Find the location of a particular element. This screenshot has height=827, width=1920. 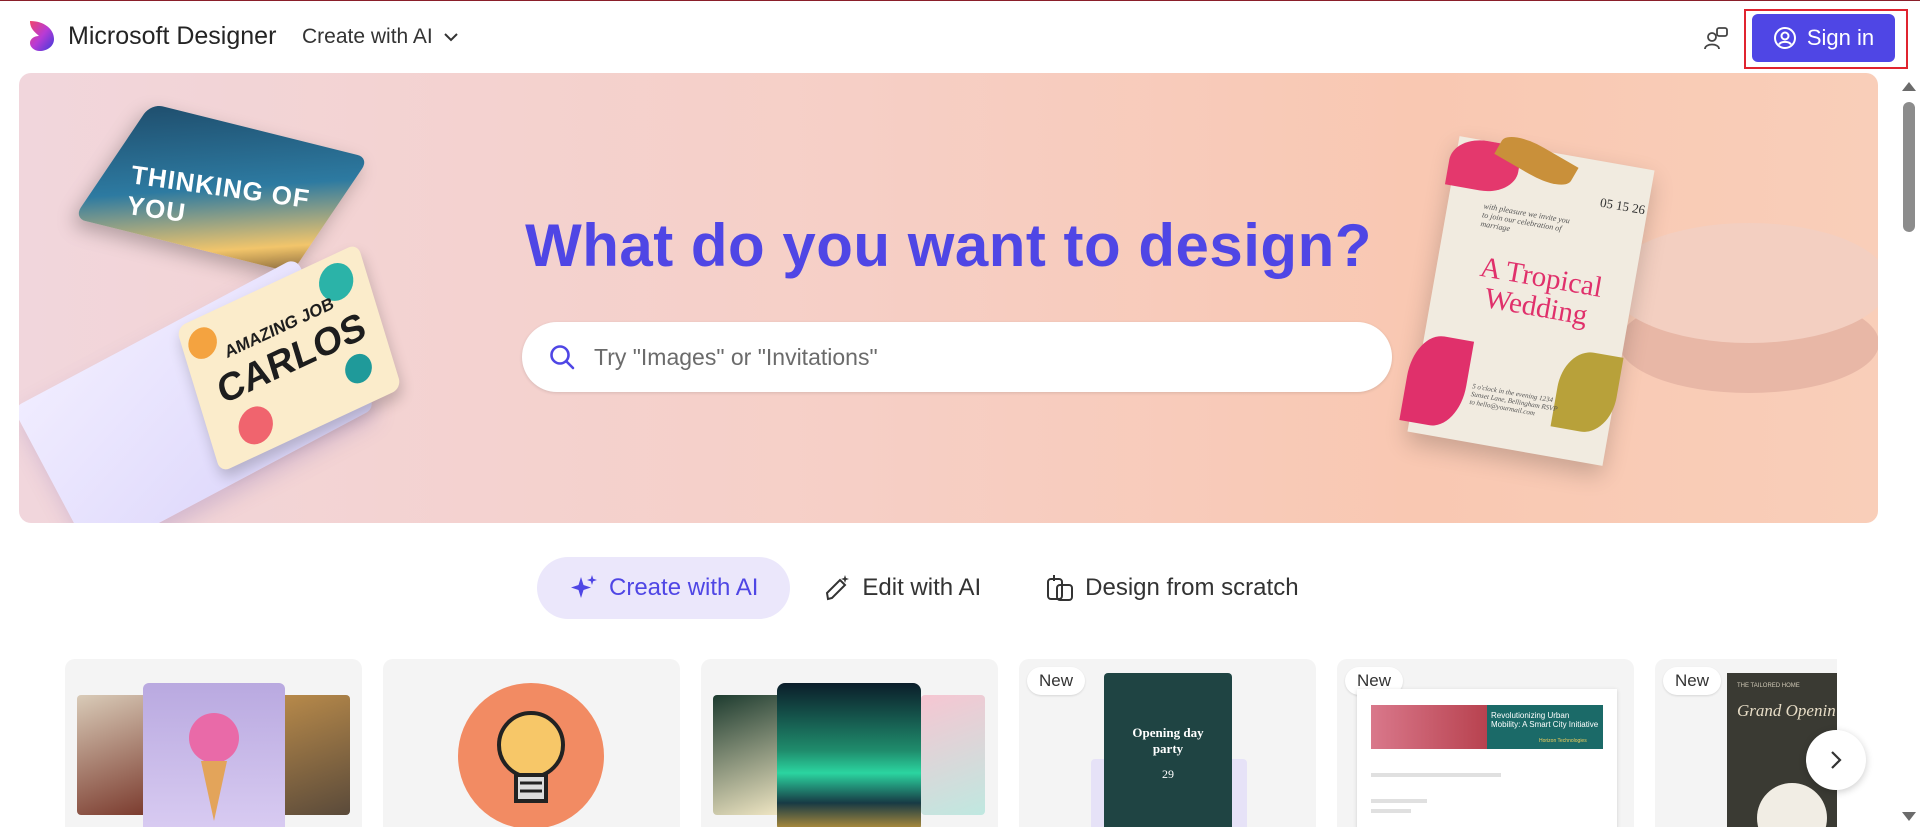

invite-day: 29 is located at coordinates (1168, 774).